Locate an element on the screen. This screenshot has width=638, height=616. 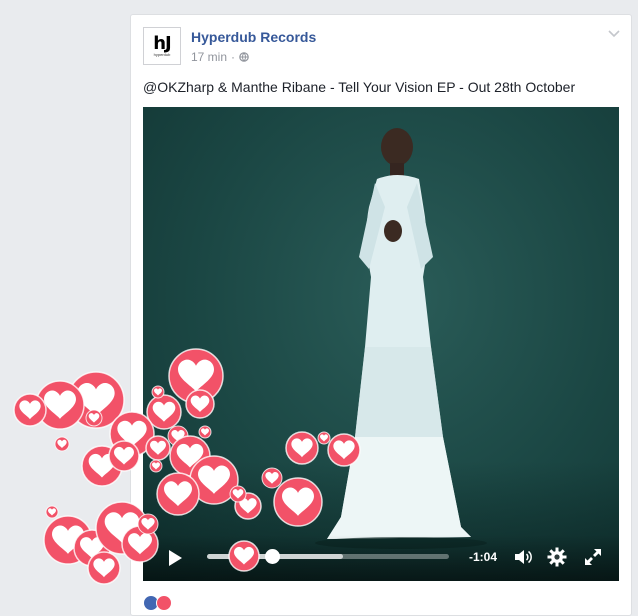
love-reaction-icon is located at coordinates (164, 603).